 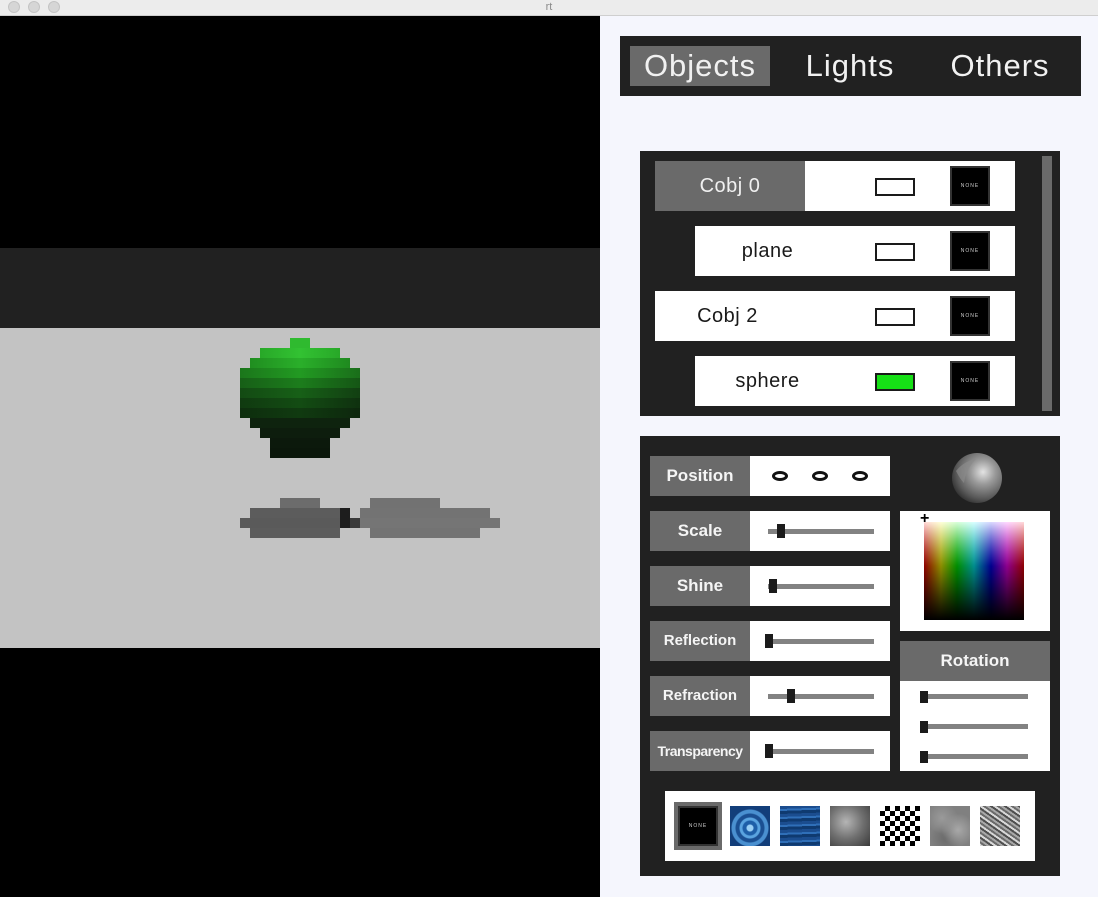 I want to click on tab-bar: Objects Lights Others, so click(x=850, y=66).